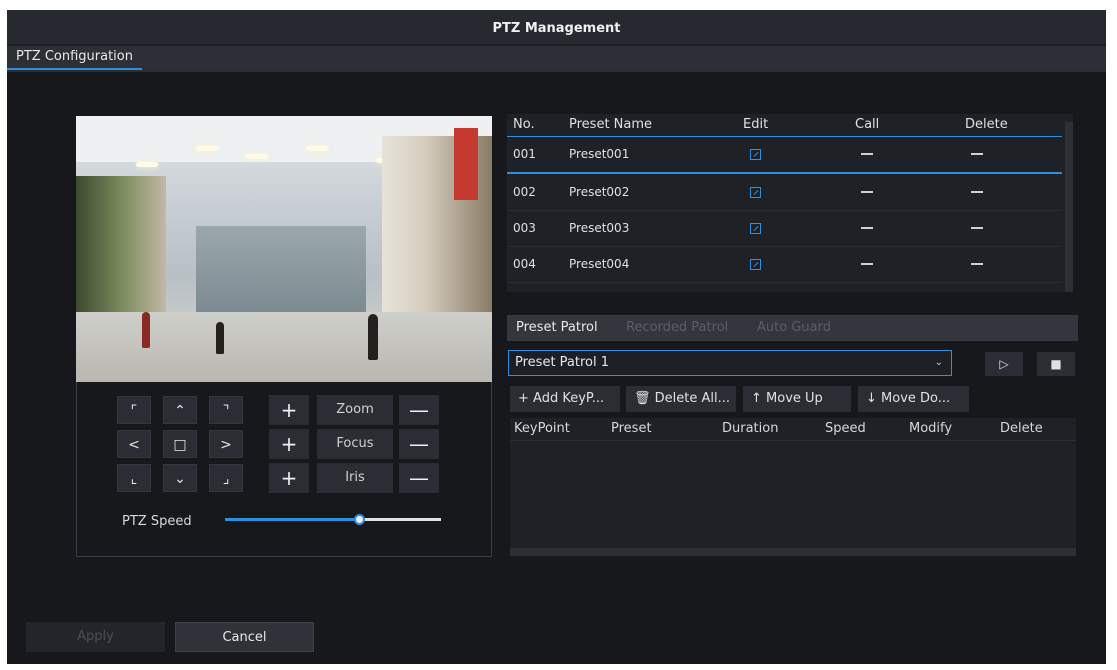 This screenshot has height=670, width=1117. Describe the element at coordinates (784, 264) in the screenshot. I see `preset-row: 004 Preset004` at that location.